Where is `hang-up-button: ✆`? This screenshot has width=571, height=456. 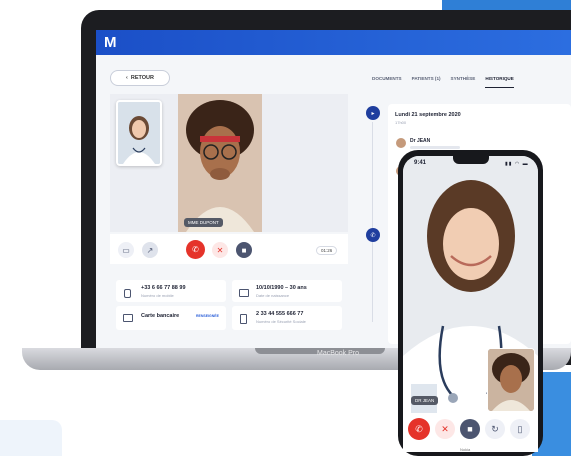
hang-up-button: ✆ is located at coordinates (195, 249).